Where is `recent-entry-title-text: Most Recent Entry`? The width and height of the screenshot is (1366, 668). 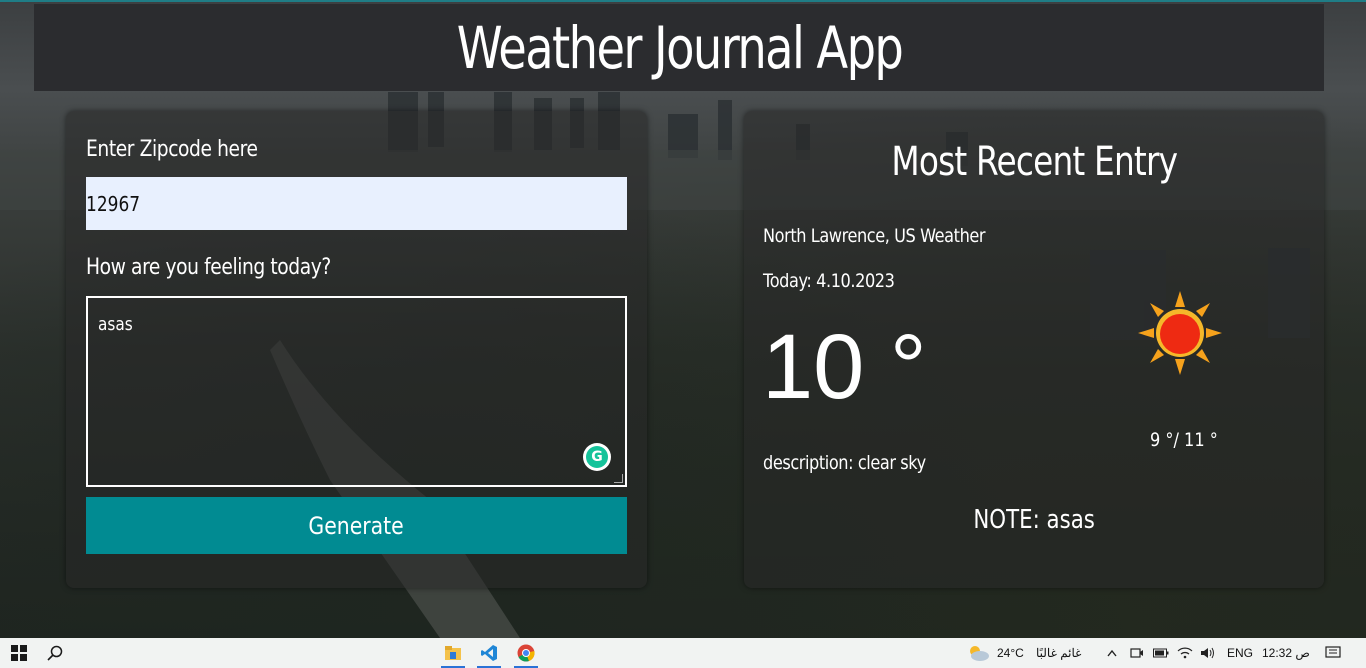 recent-entry-title-text: Most Recent Entry is located at coordinates (1034, 162).